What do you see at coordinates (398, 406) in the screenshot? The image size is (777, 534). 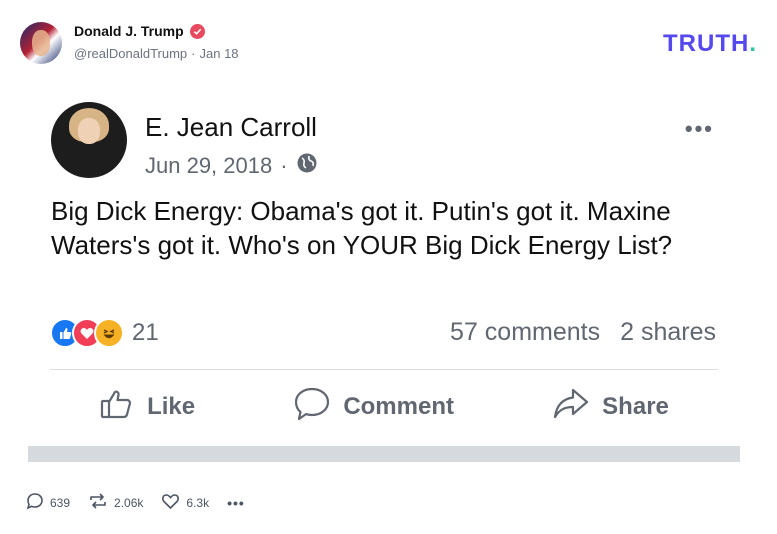 I see `comment-label: Comment` at bounding box center [398, 406].